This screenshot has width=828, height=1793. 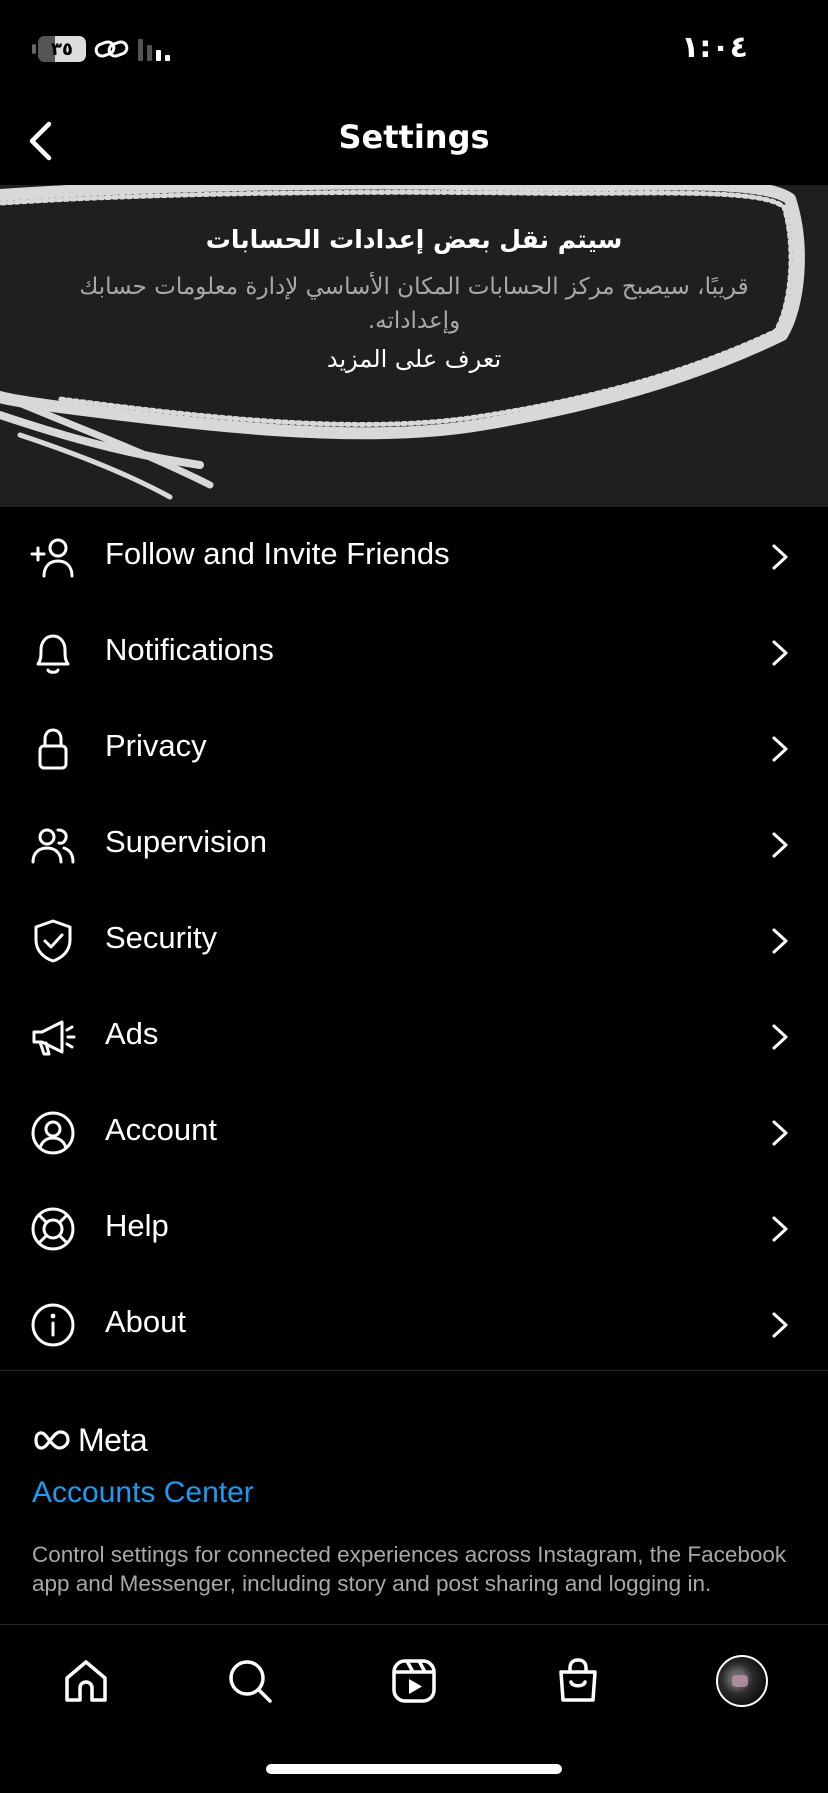 What do you see at coordinates (161, 937) in the screenshot?
I see `menu-label: Security` at bounding box center [161, 937].